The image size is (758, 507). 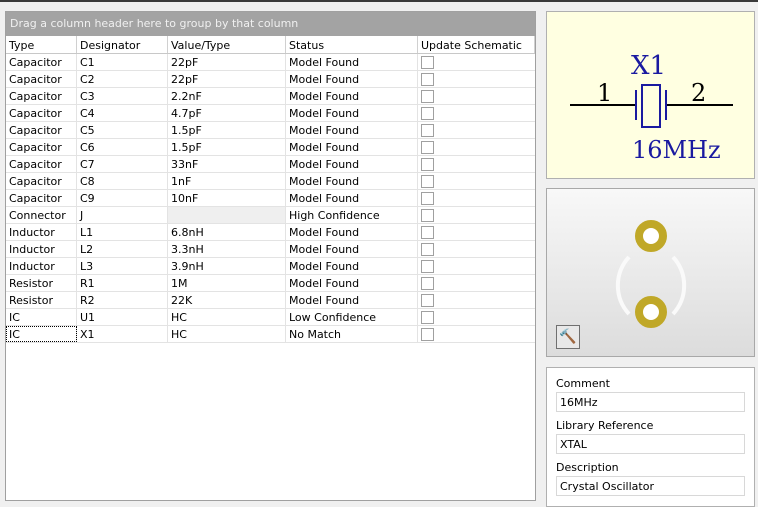 I want to click on value-type-cell: 10nF, so click(x=227, y=198).